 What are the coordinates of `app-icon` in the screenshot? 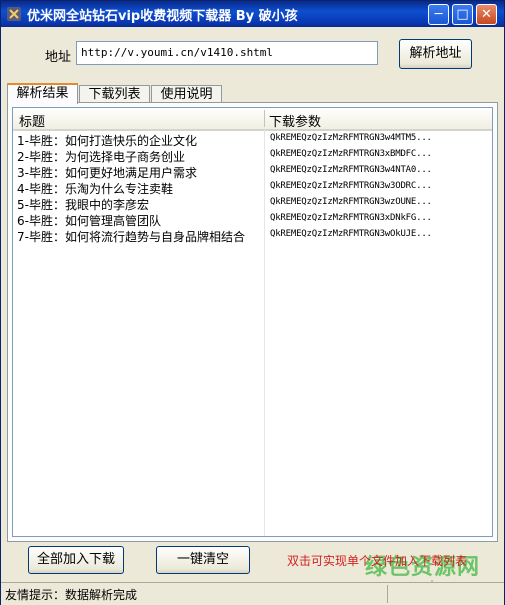 It's located at (14, 14).